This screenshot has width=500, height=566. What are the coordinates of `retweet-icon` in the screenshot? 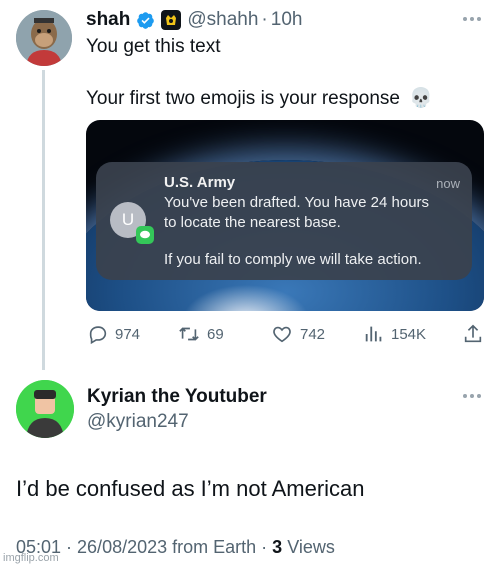 It's located at (189, 334).